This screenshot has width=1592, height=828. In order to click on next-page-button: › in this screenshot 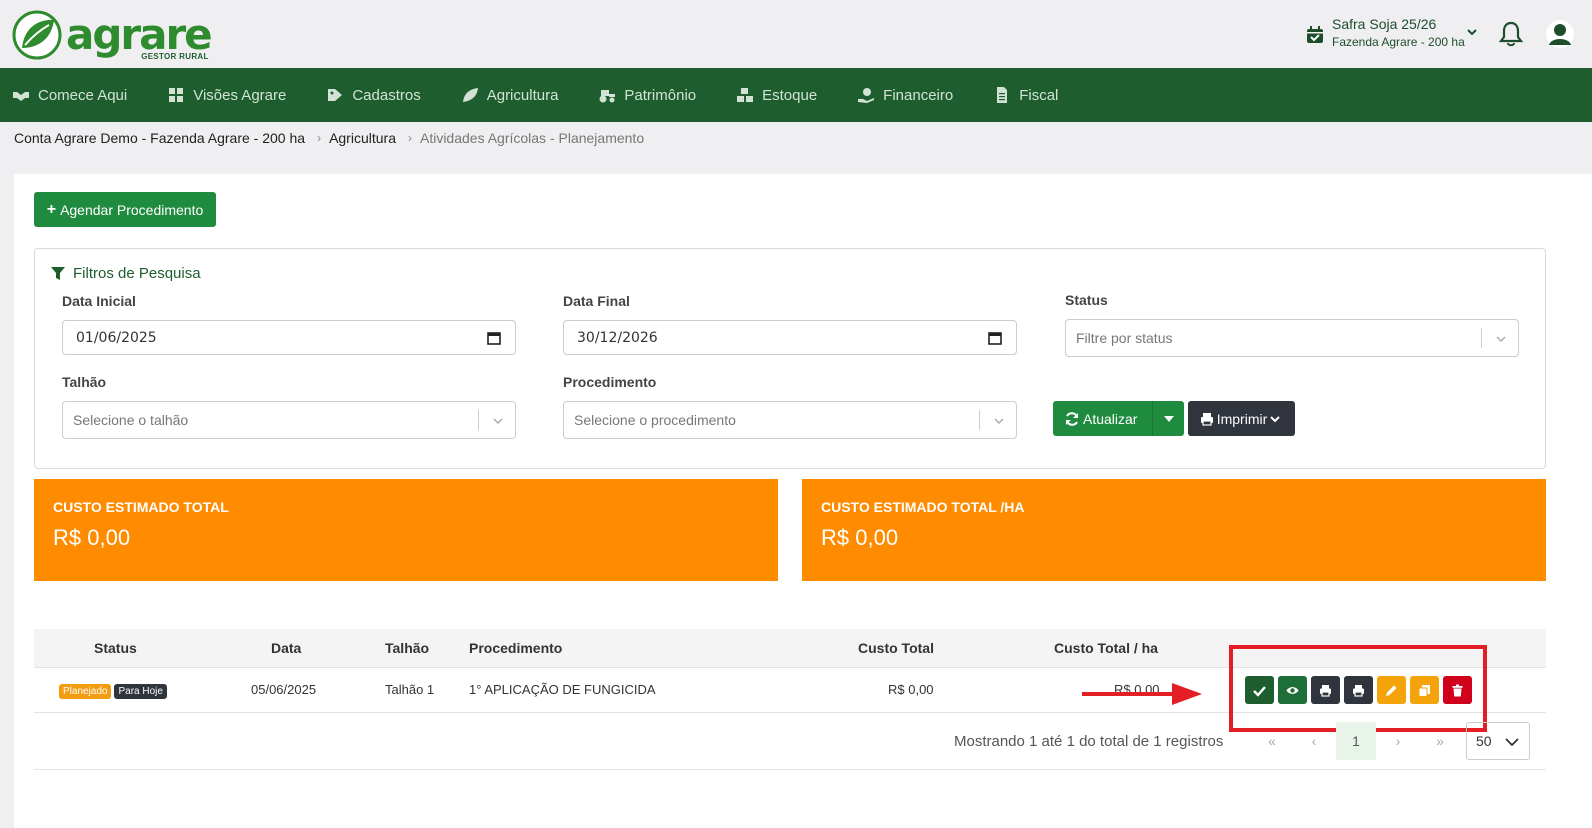, I will do `click(1398, 741)`.